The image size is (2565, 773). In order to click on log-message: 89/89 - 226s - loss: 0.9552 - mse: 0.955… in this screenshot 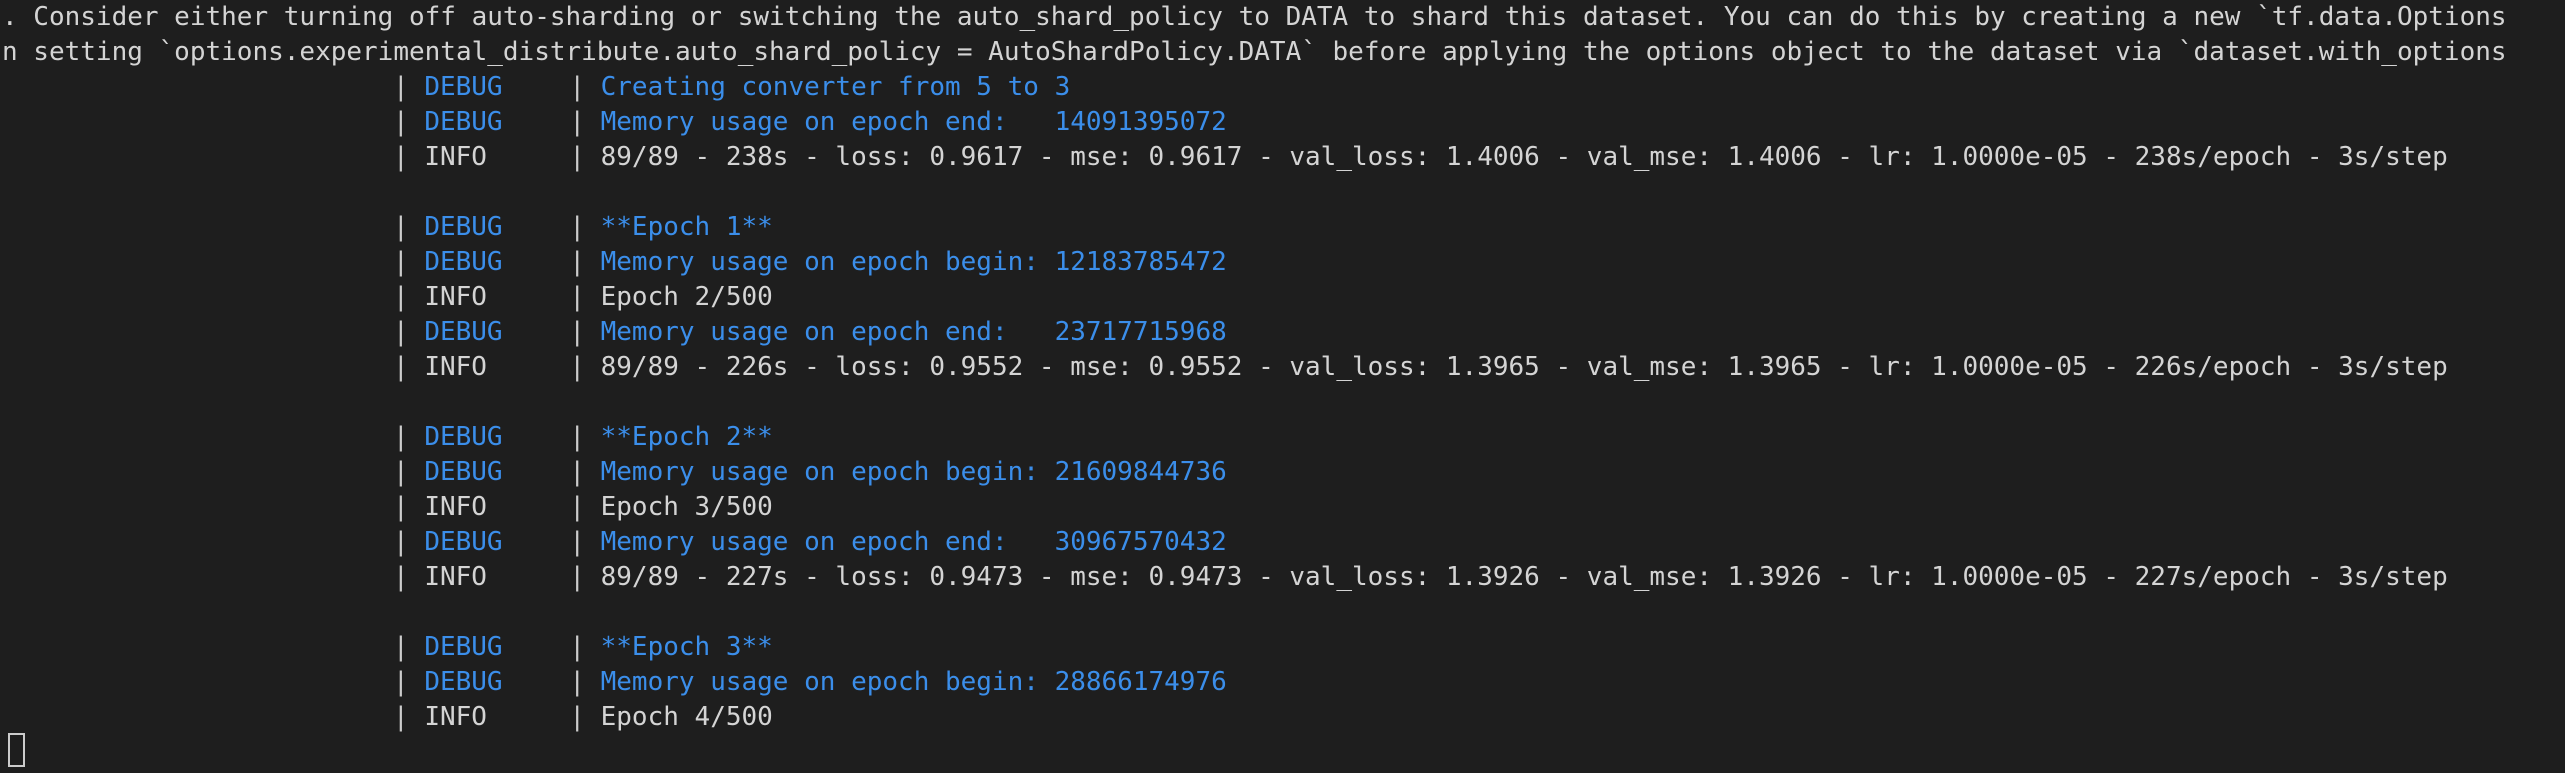, I will do `click(1524, 367)`.